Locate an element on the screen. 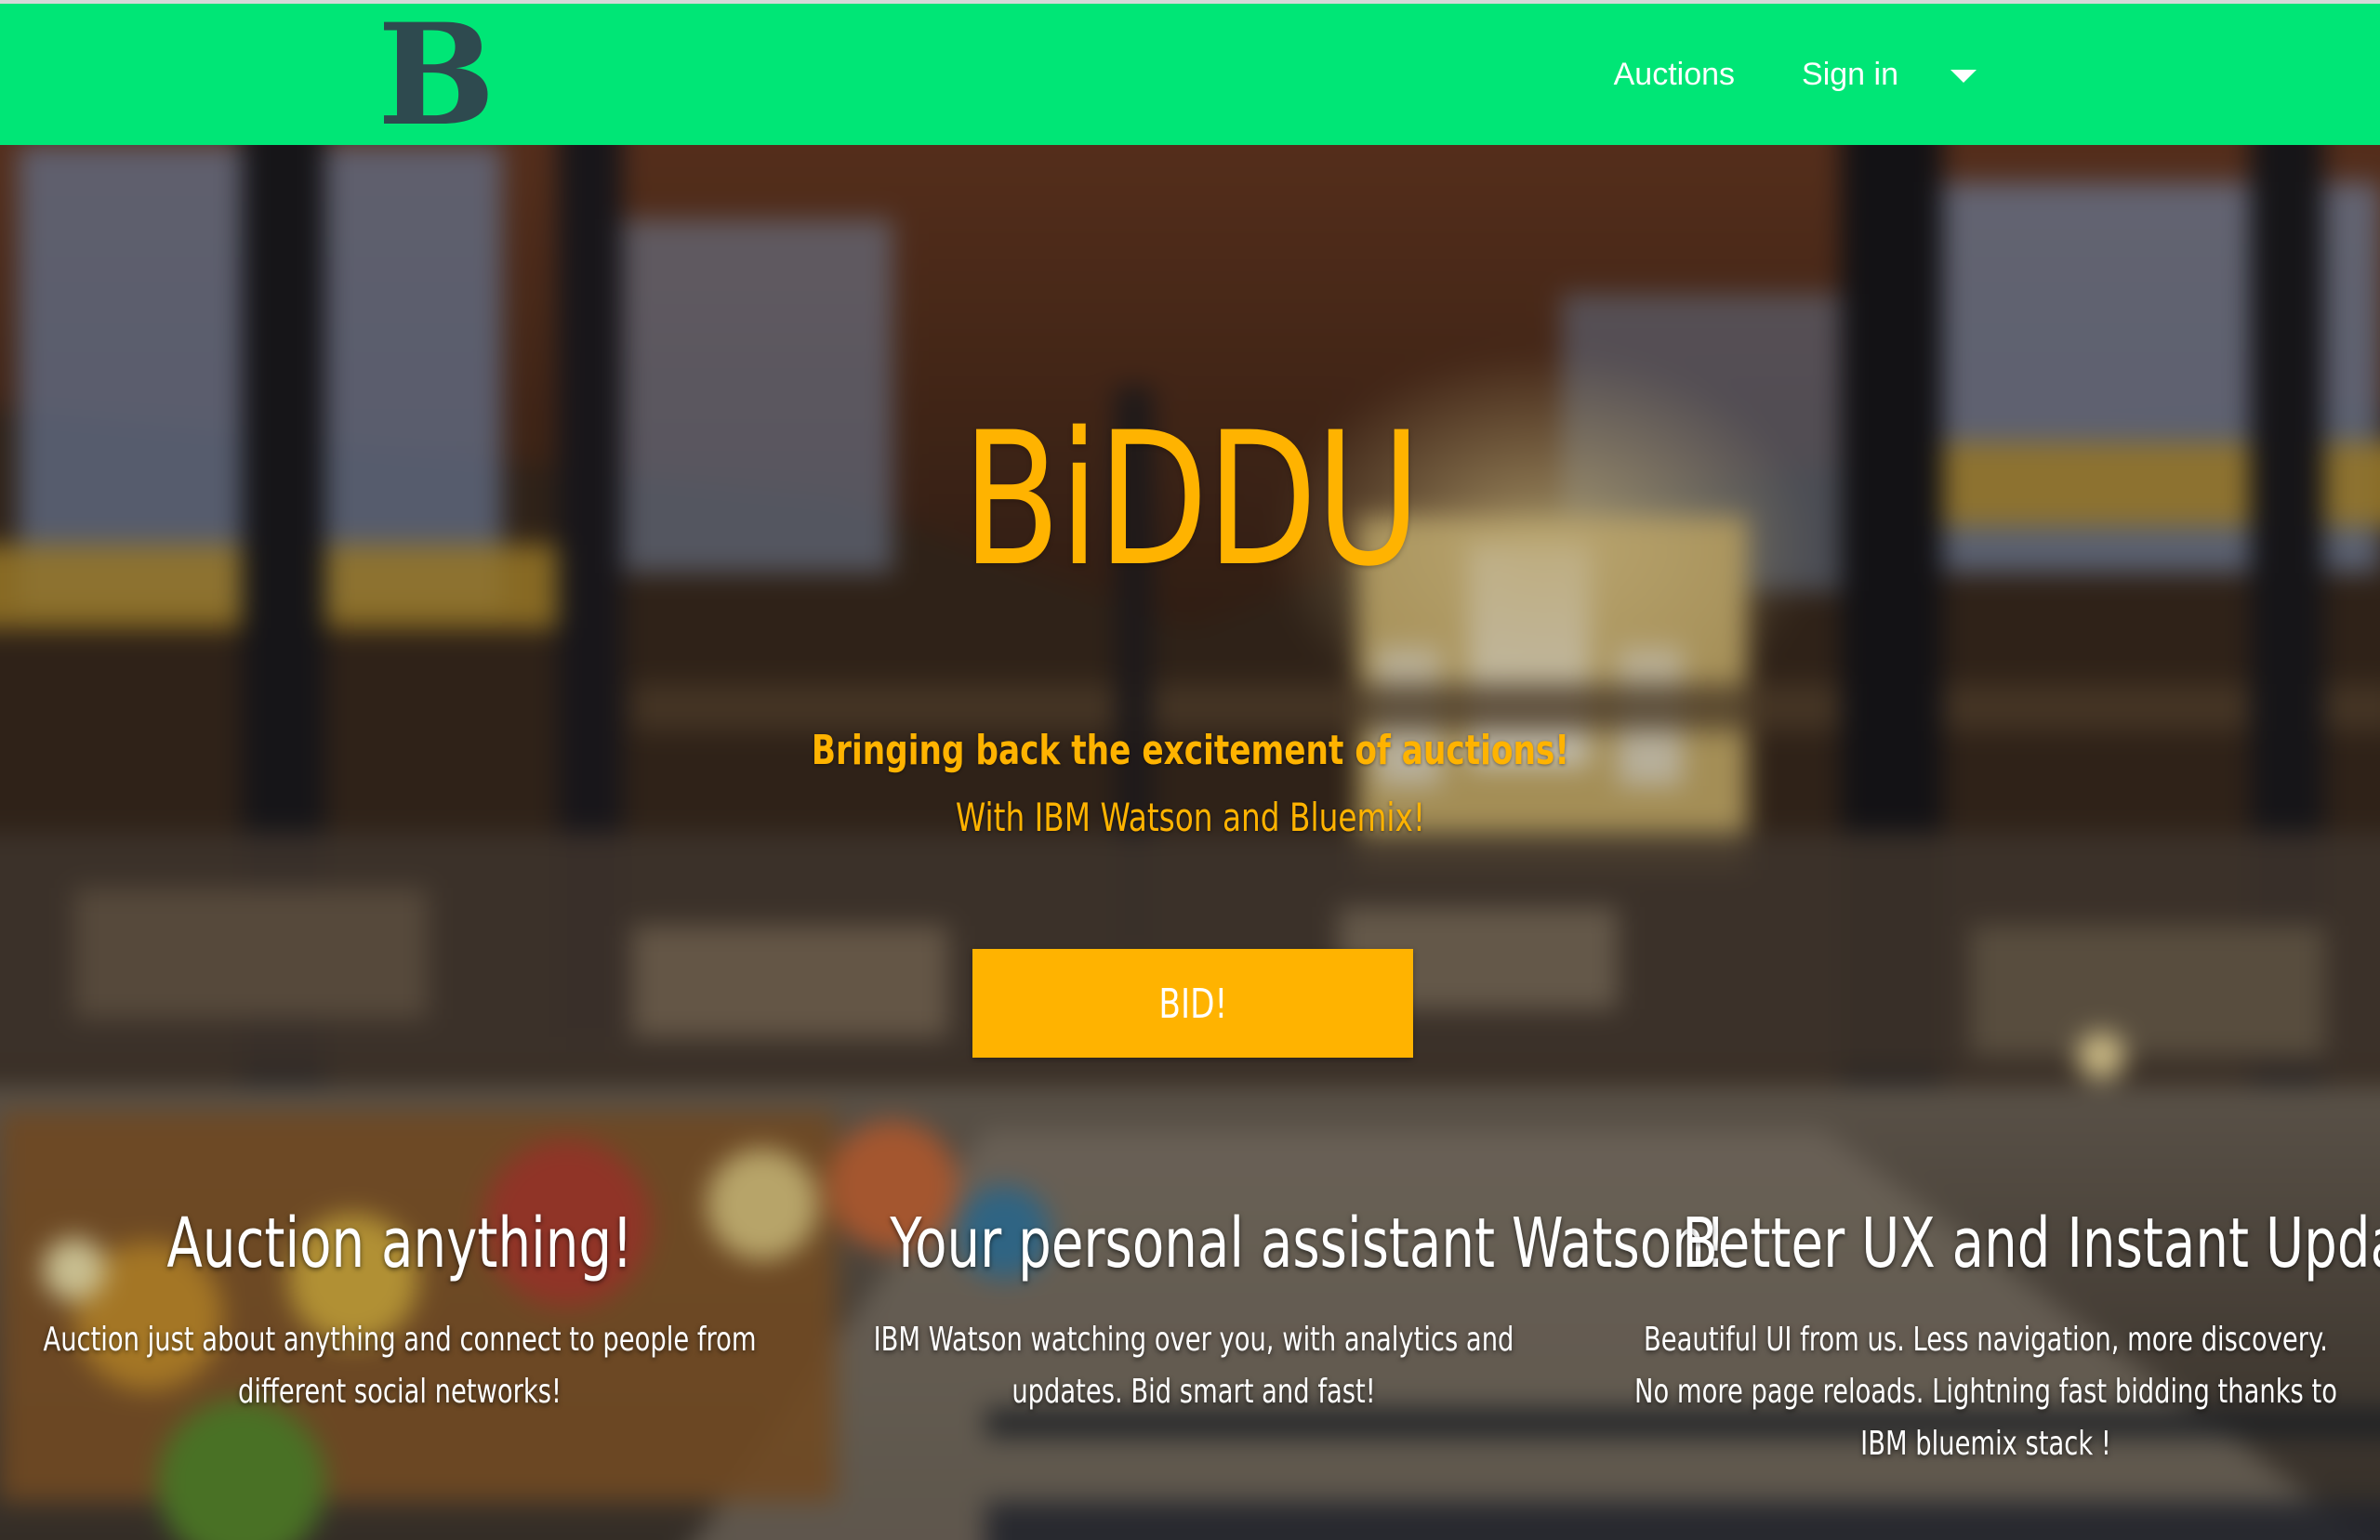 The height and width of the screenshot is (1540, 2380). nav-link-auctions: Auctions is located at coordinates (1674, 75).